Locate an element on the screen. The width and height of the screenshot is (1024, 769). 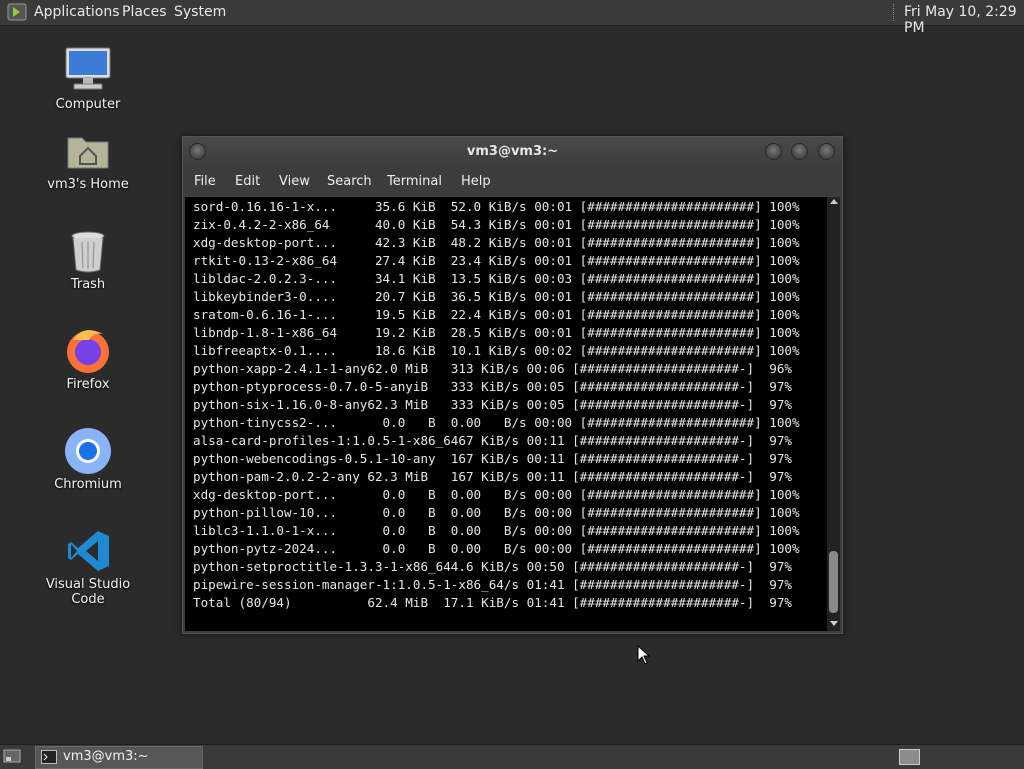
menu-terminal: Terminal is located at coordinates (414, 181).